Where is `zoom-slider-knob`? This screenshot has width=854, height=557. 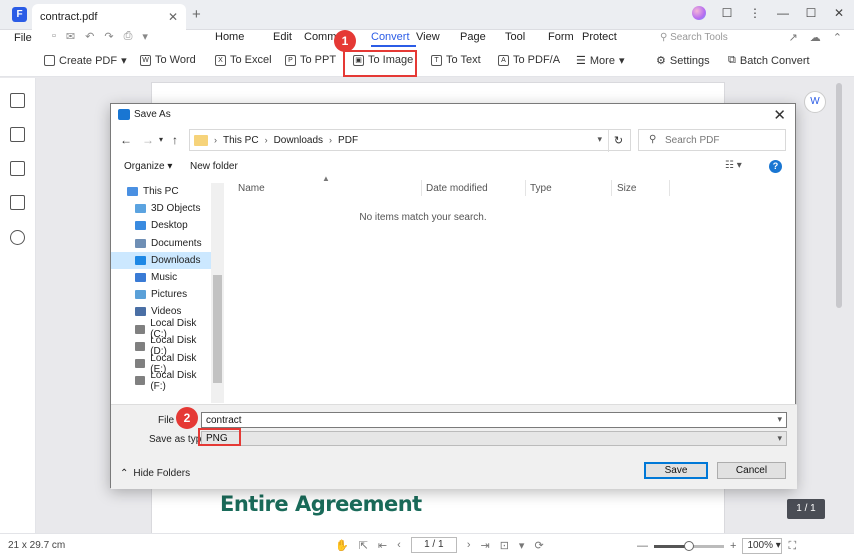 zoom-slider-knob is located at coordinates (689, 545).